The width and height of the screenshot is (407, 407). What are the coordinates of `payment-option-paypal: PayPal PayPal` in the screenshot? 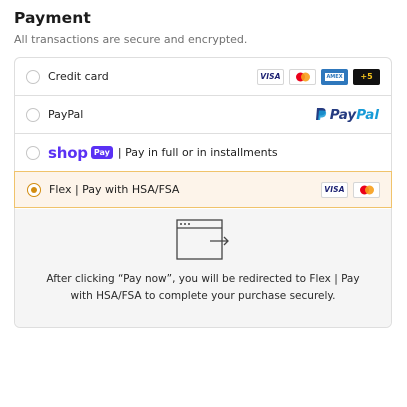 It's located at (203, 115).